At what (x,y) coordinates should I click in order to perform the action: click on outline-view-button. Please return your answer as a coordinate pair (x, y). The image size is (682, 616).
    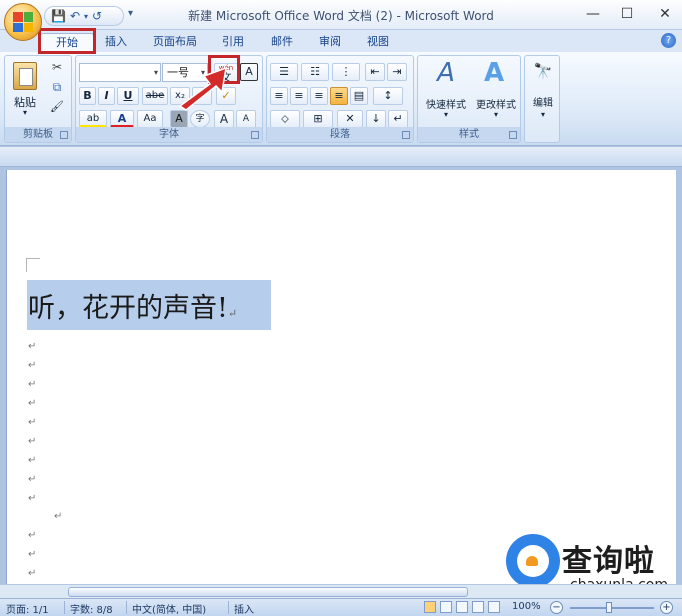
    Looking at the image, I should click on (478, 607).